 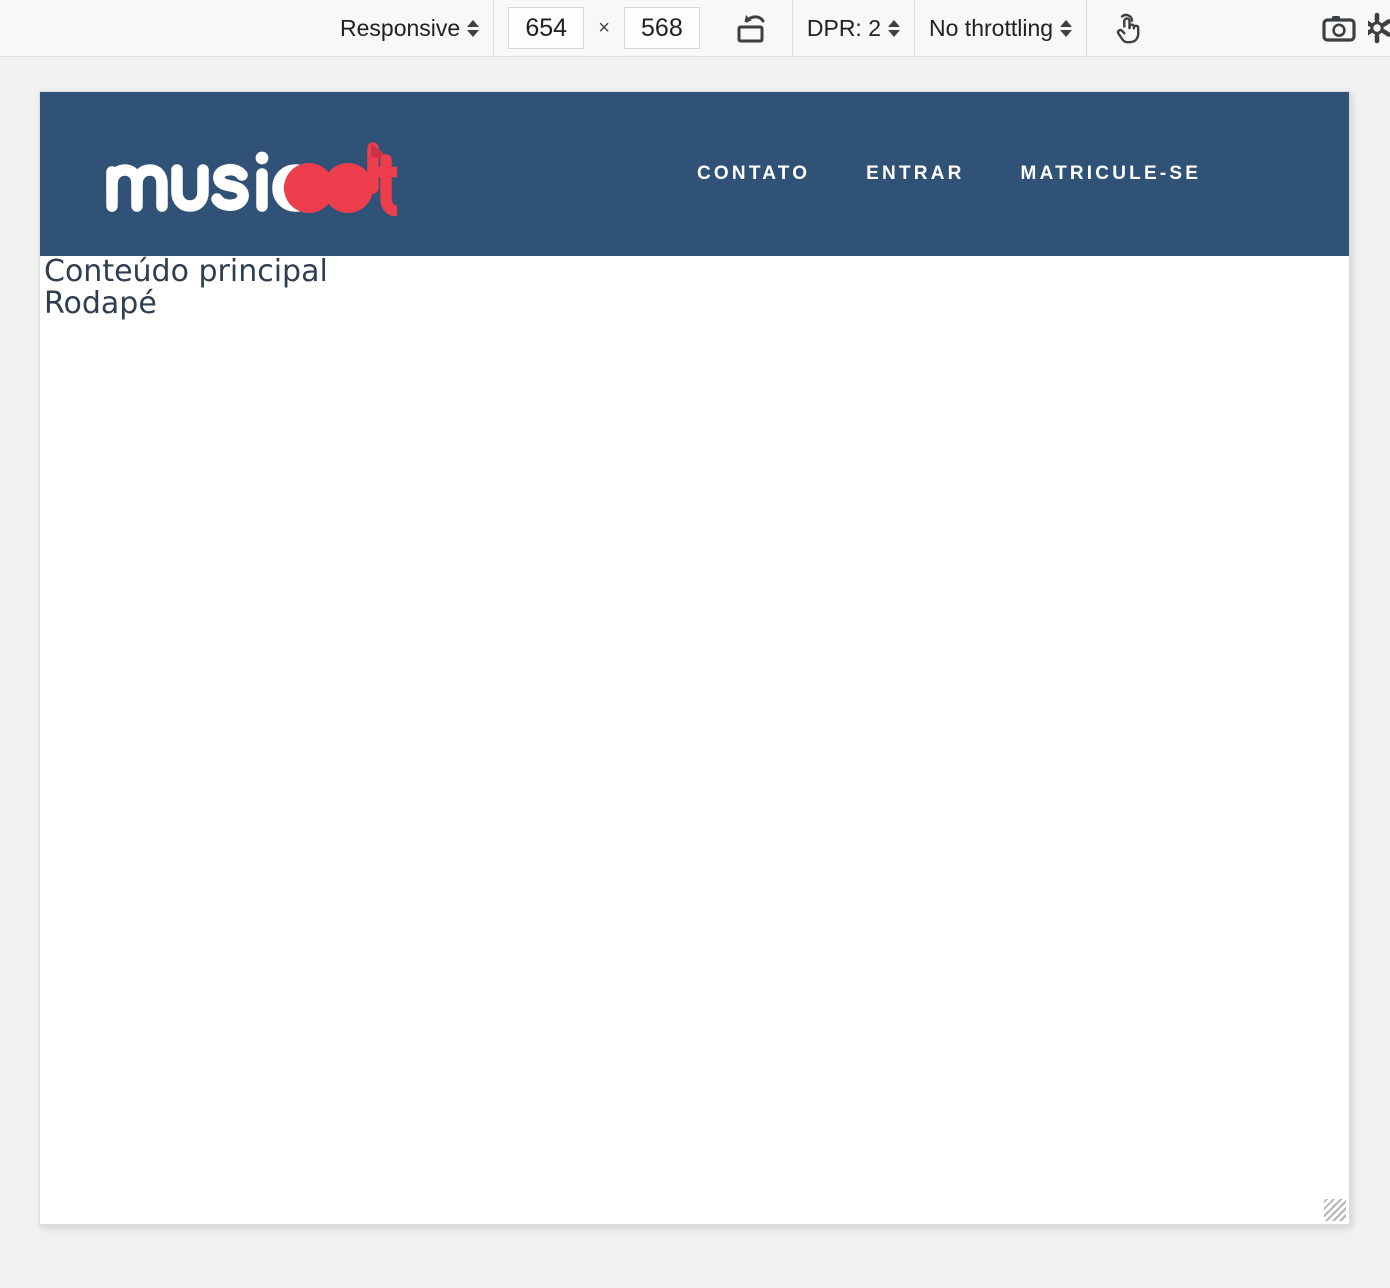 What do you see at coordinates (753, 174) in the screenshot?
I see `nav-link-contato: CONTATO` at bounding box center [753, 174].